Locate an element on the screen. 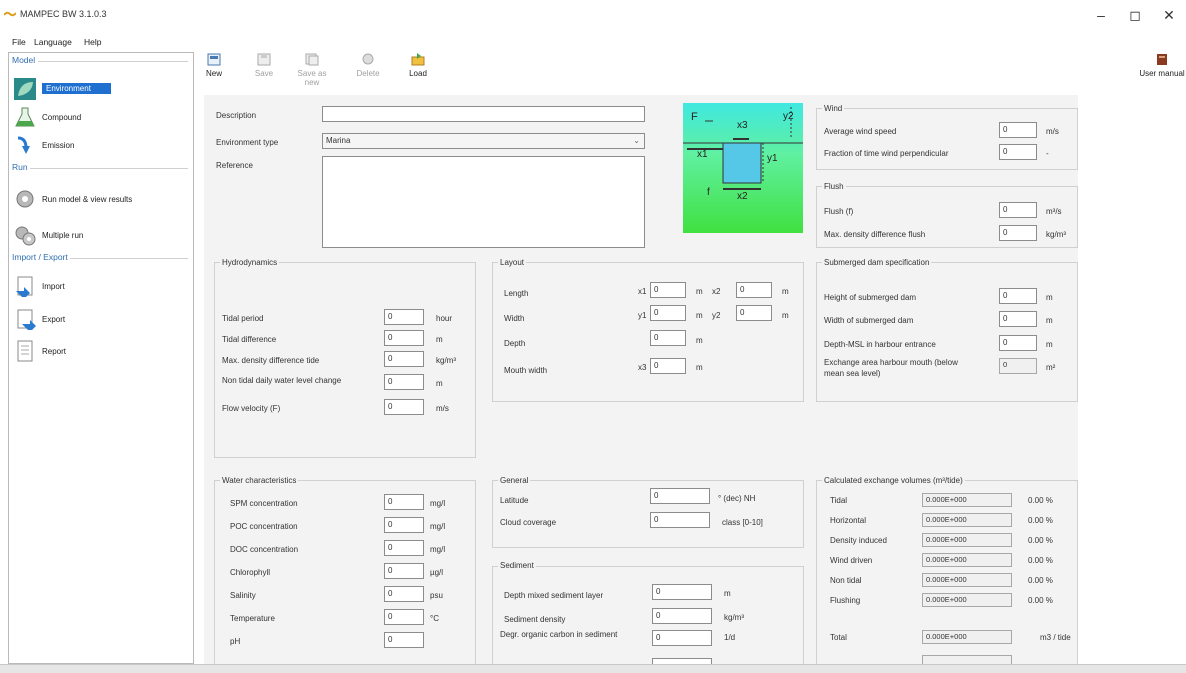  poc-unit: mg/l is located at coordinates (438, 526).